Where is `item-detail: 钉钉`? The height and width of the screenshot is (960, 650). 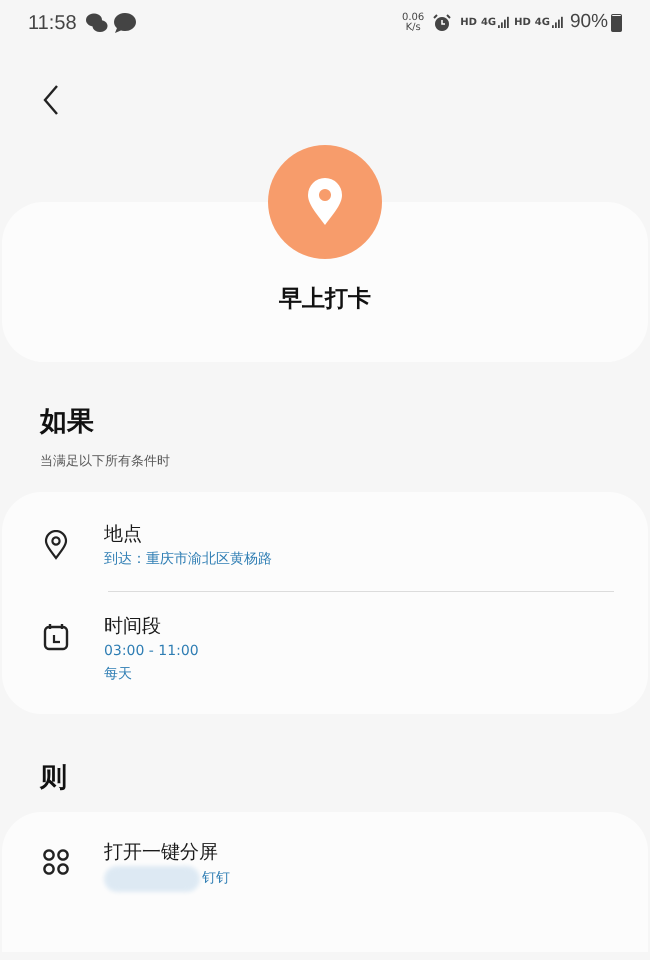
item-detail: 钉钉 is located at coordinates (216, 878).